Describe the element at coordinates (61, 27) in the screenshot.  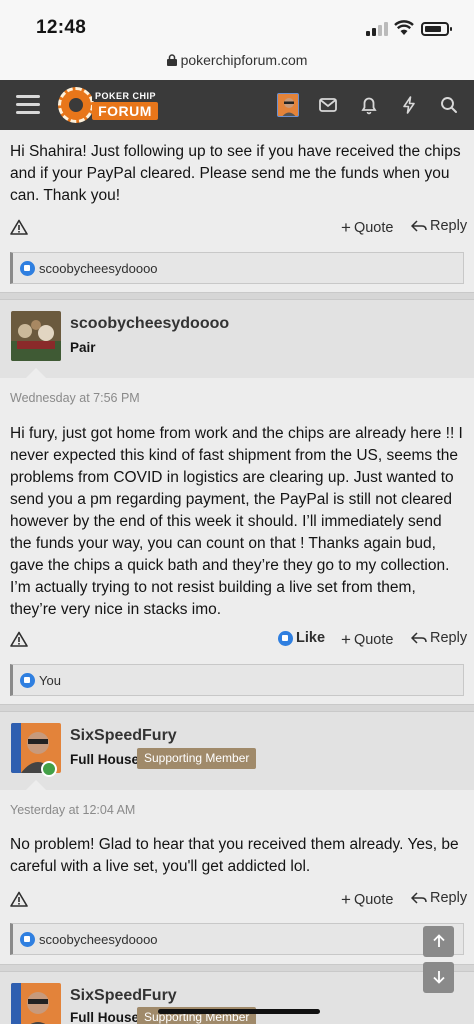
I see `status-time: 12:48` at that location.